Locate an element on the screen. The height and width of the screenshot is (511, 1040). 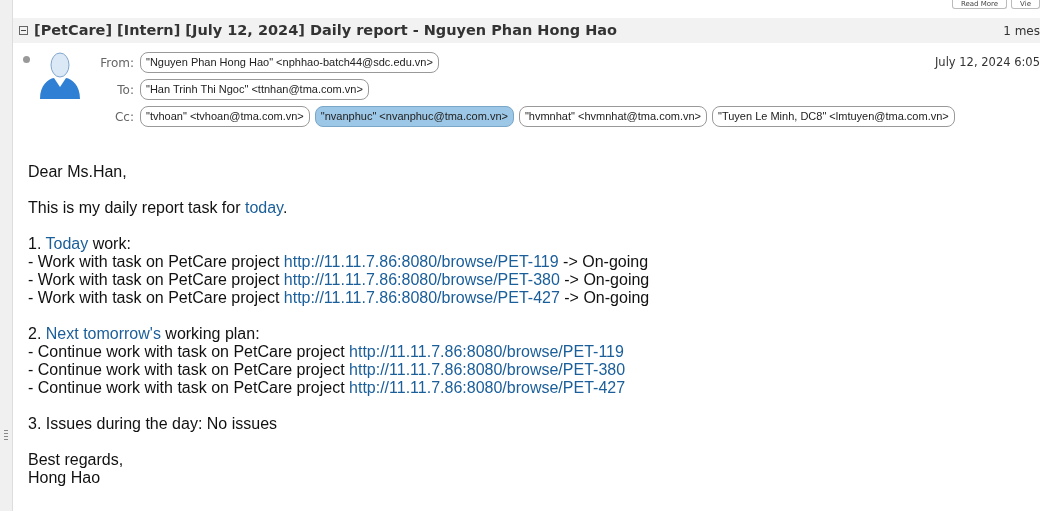
body-text: 2. Next tomorrow's working plan: is located at coordinates (144, 334).